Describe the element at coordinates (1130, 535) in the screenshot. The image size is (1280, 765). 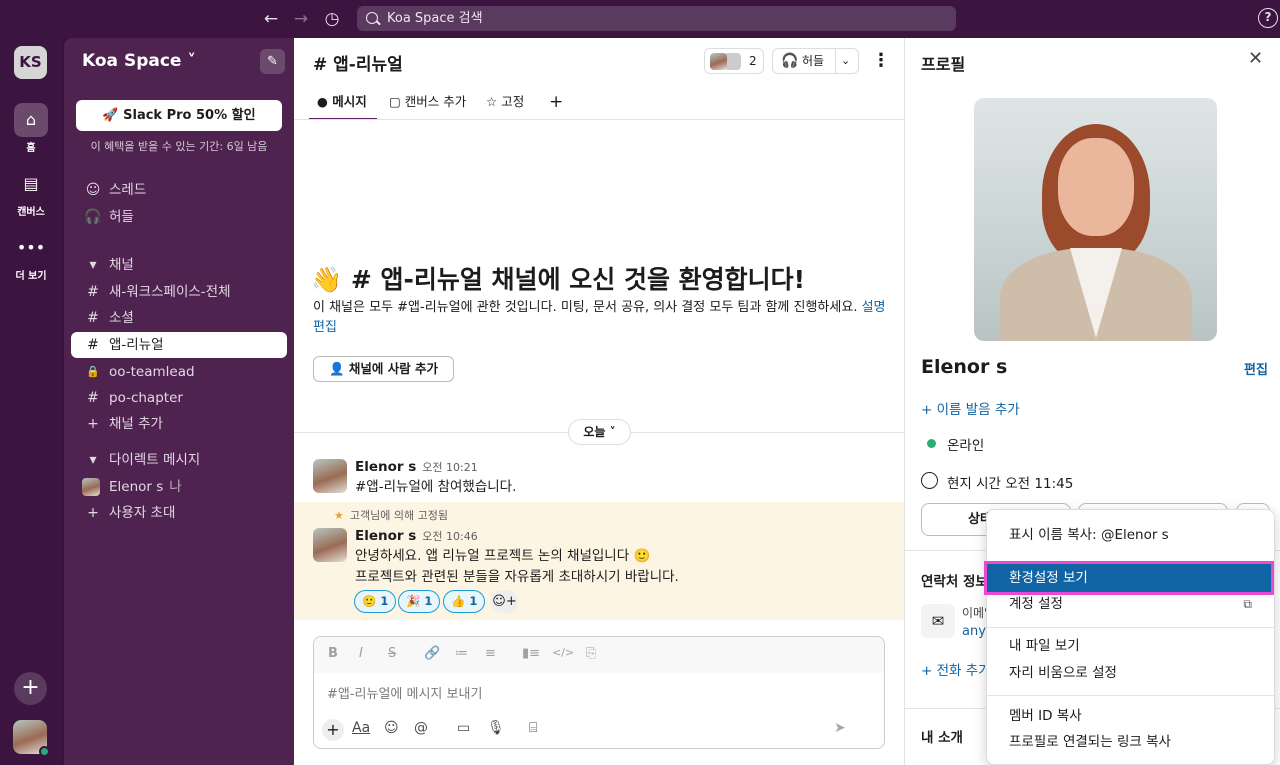
I see `menu-item-copy-display-name: 표시 이름 복사: @Elenor s` at that location.